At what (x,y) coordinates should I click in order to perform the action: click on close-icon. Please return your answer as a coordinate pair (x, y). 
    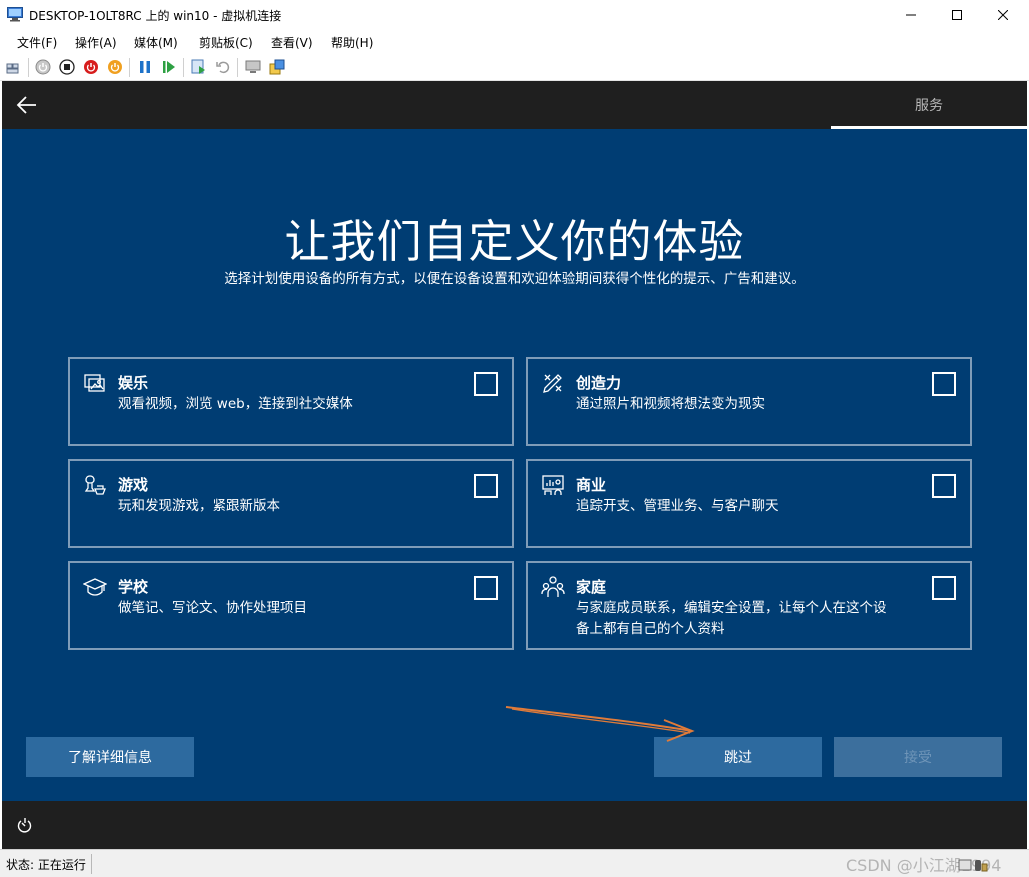
    Looking at the image, I should click on (1003, 15).